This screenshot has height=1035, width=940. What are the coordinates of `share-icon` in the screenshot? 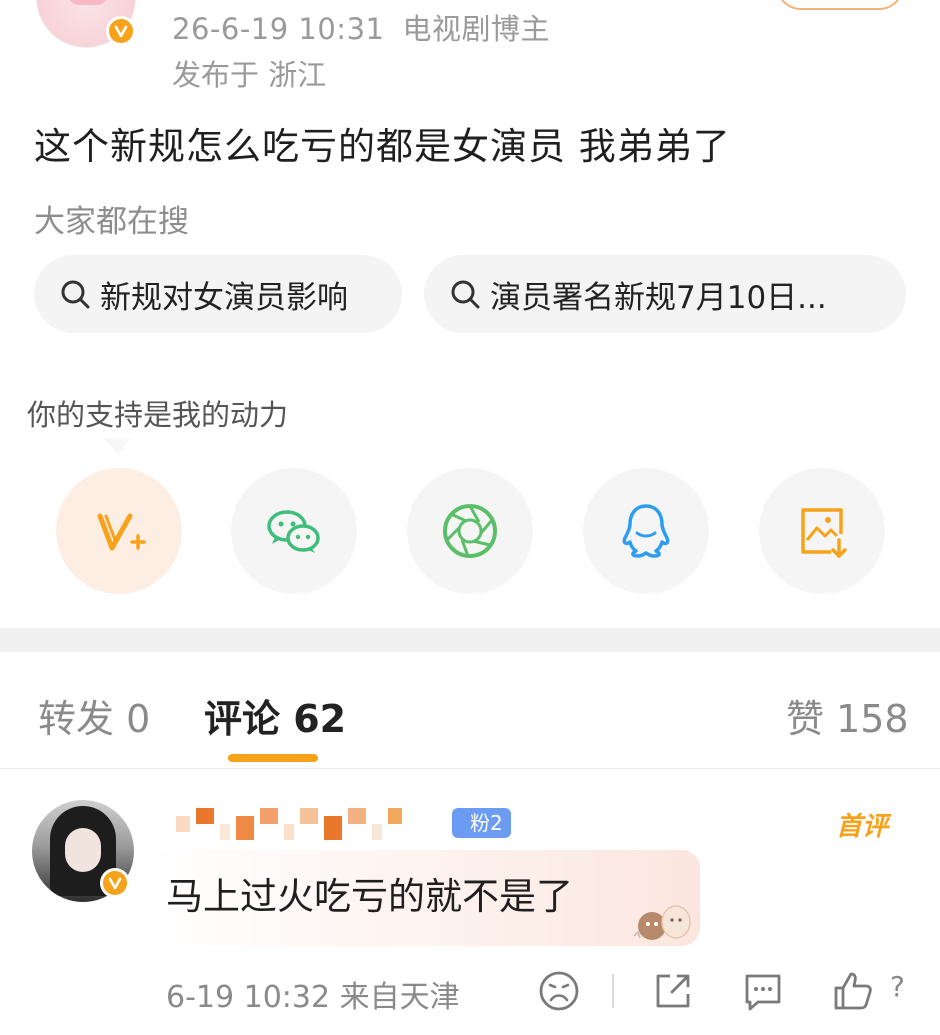 It's located at (673, 991).